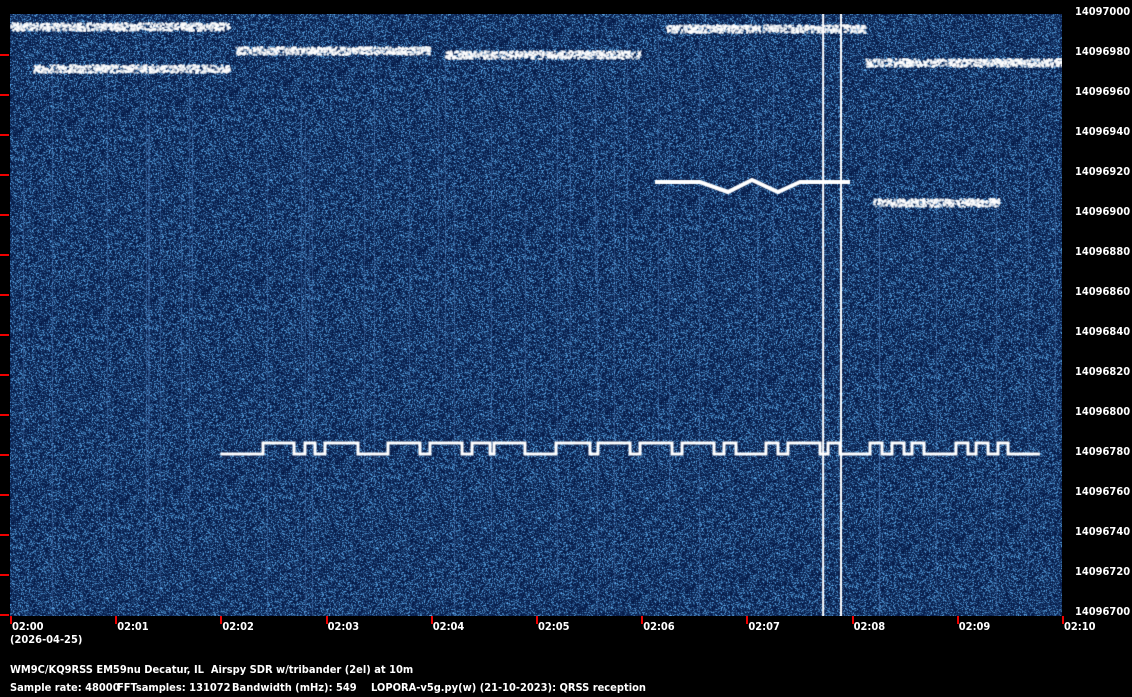 Image resolution: width=1132 pixels, height=697 pixels. What do you see at coordinates (1080, 626) in the screenshot?
I see `x-tick-label: 02:10` at bounding box center [1080, 626].